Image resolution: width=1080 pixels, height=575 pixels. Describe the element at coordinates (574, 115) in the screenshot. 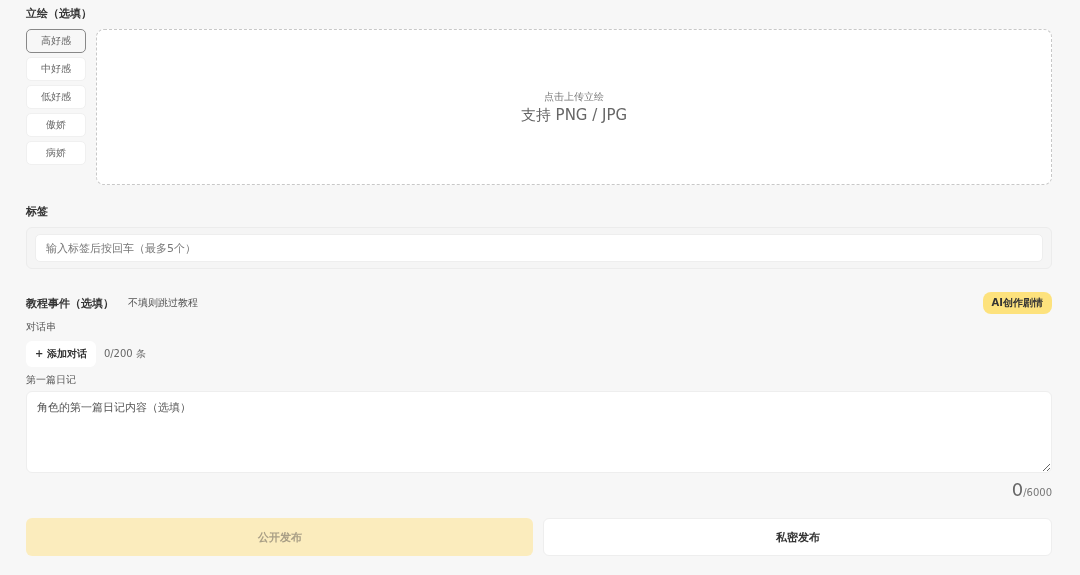

I see `upload-formats: 支持 PNG / JPG` at that location.